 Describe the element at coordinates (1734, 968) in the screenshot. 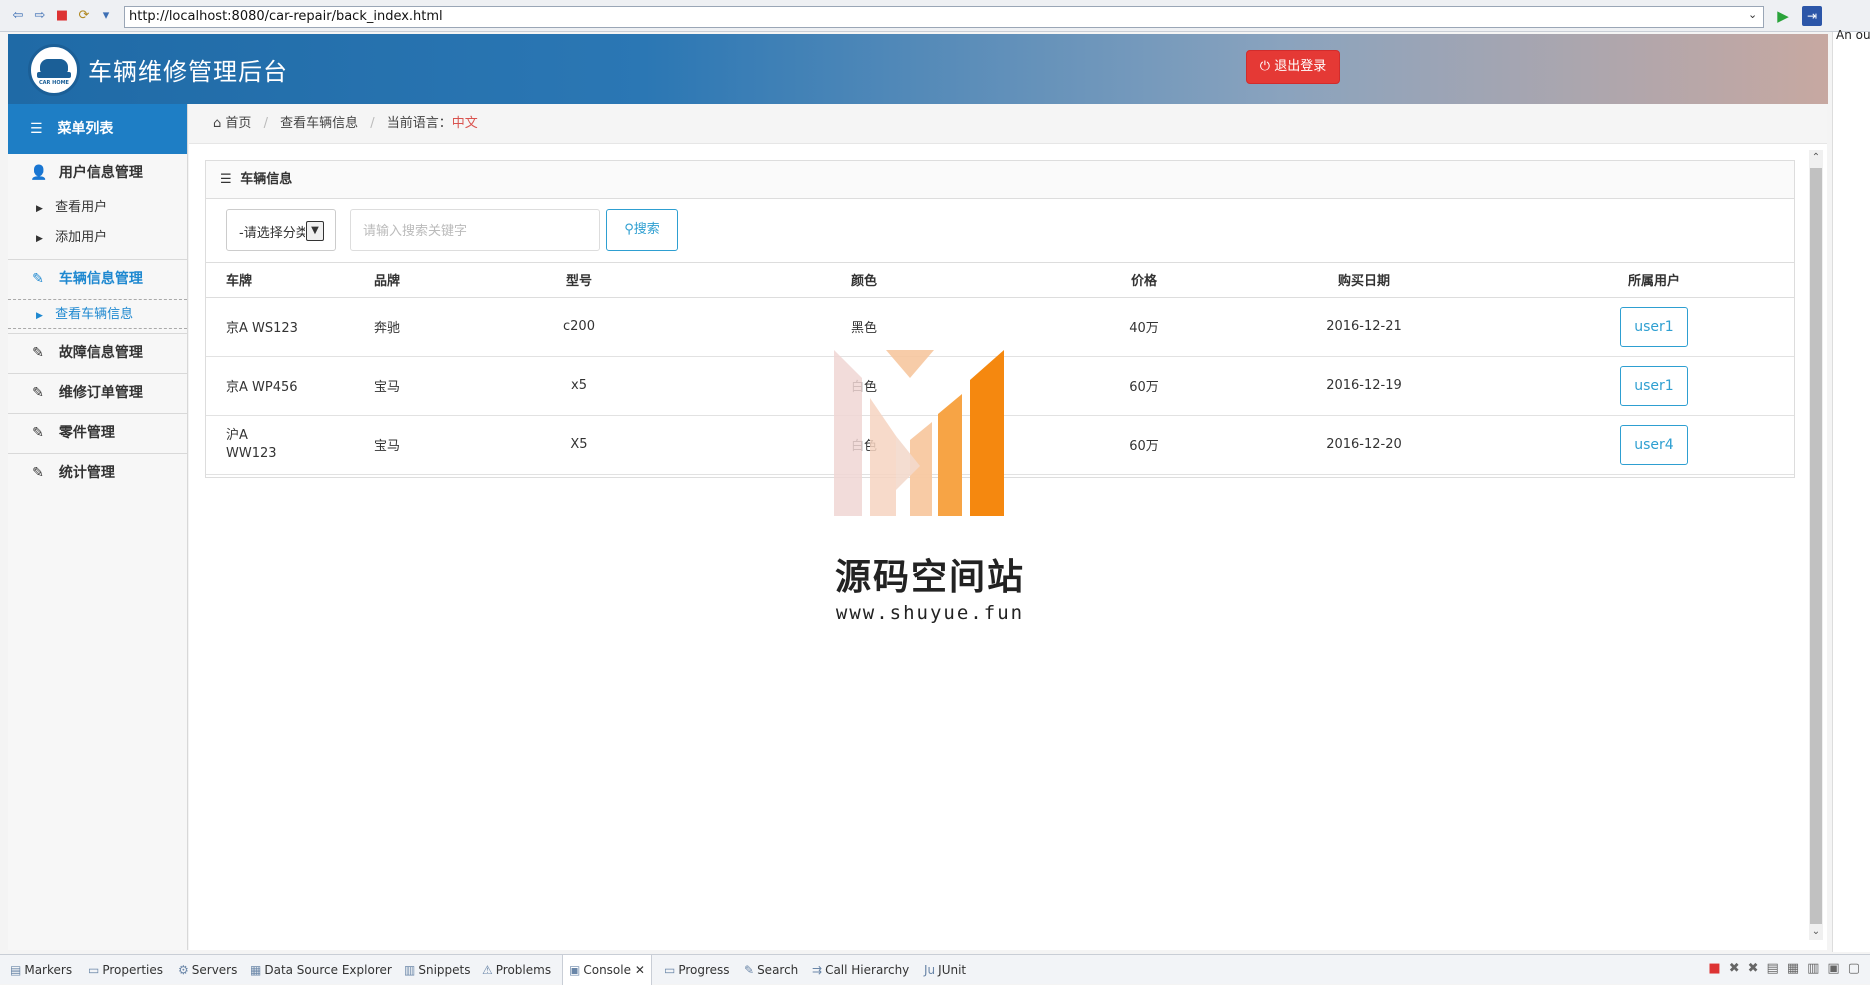

I see `remove-icon: ✖` at that location.